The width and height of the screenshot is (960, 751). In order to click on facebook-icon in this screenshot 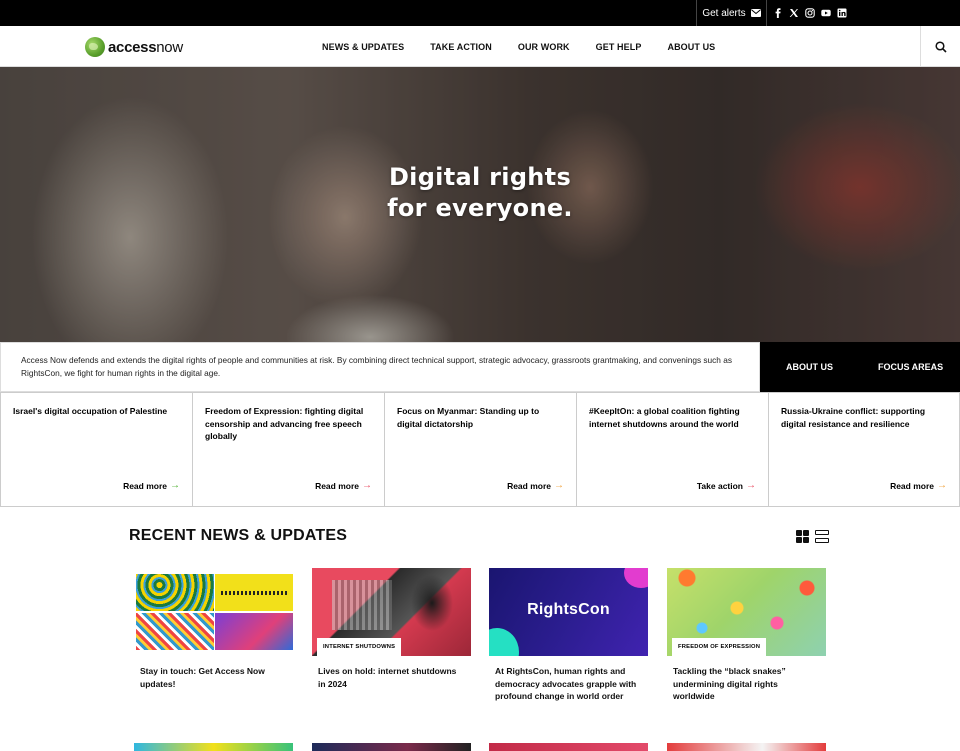, I will do `click(777, 13)`.